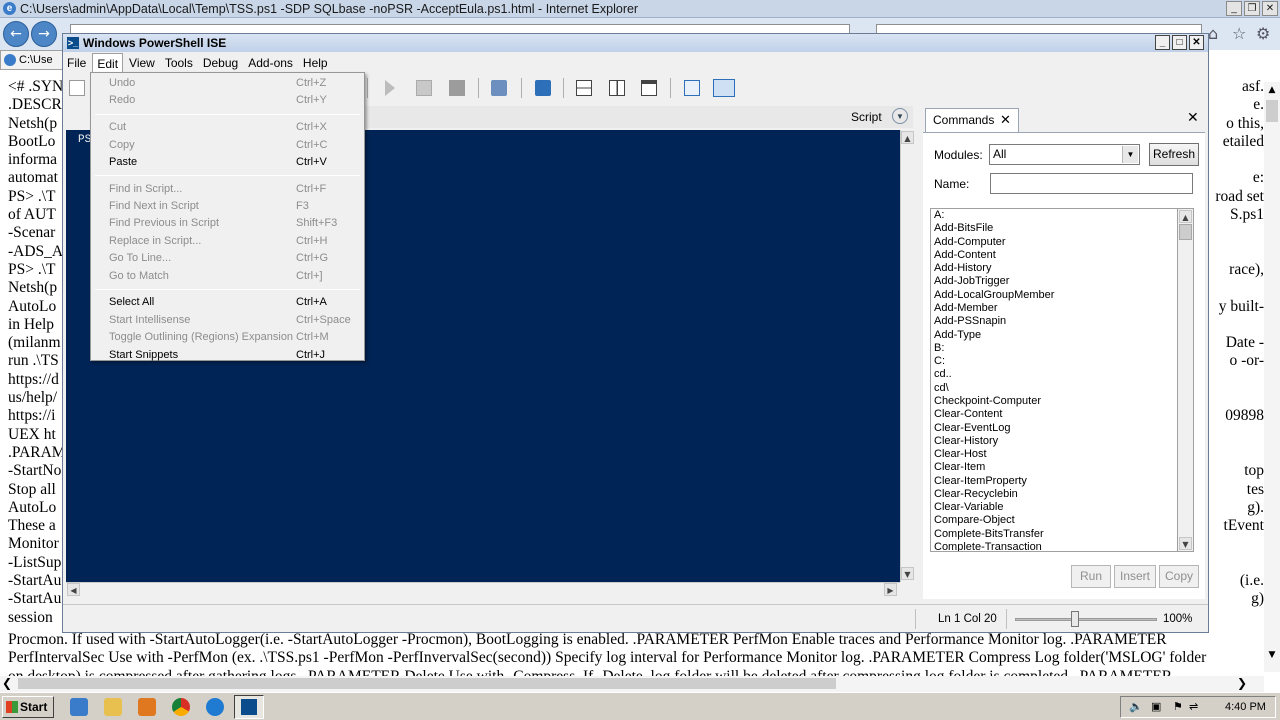 The image size is (1280, 720). What do you see at coordinates (1054, 348) in the screenshot?
I see `command-list-item: B:` at bounding box center [1054, 348].